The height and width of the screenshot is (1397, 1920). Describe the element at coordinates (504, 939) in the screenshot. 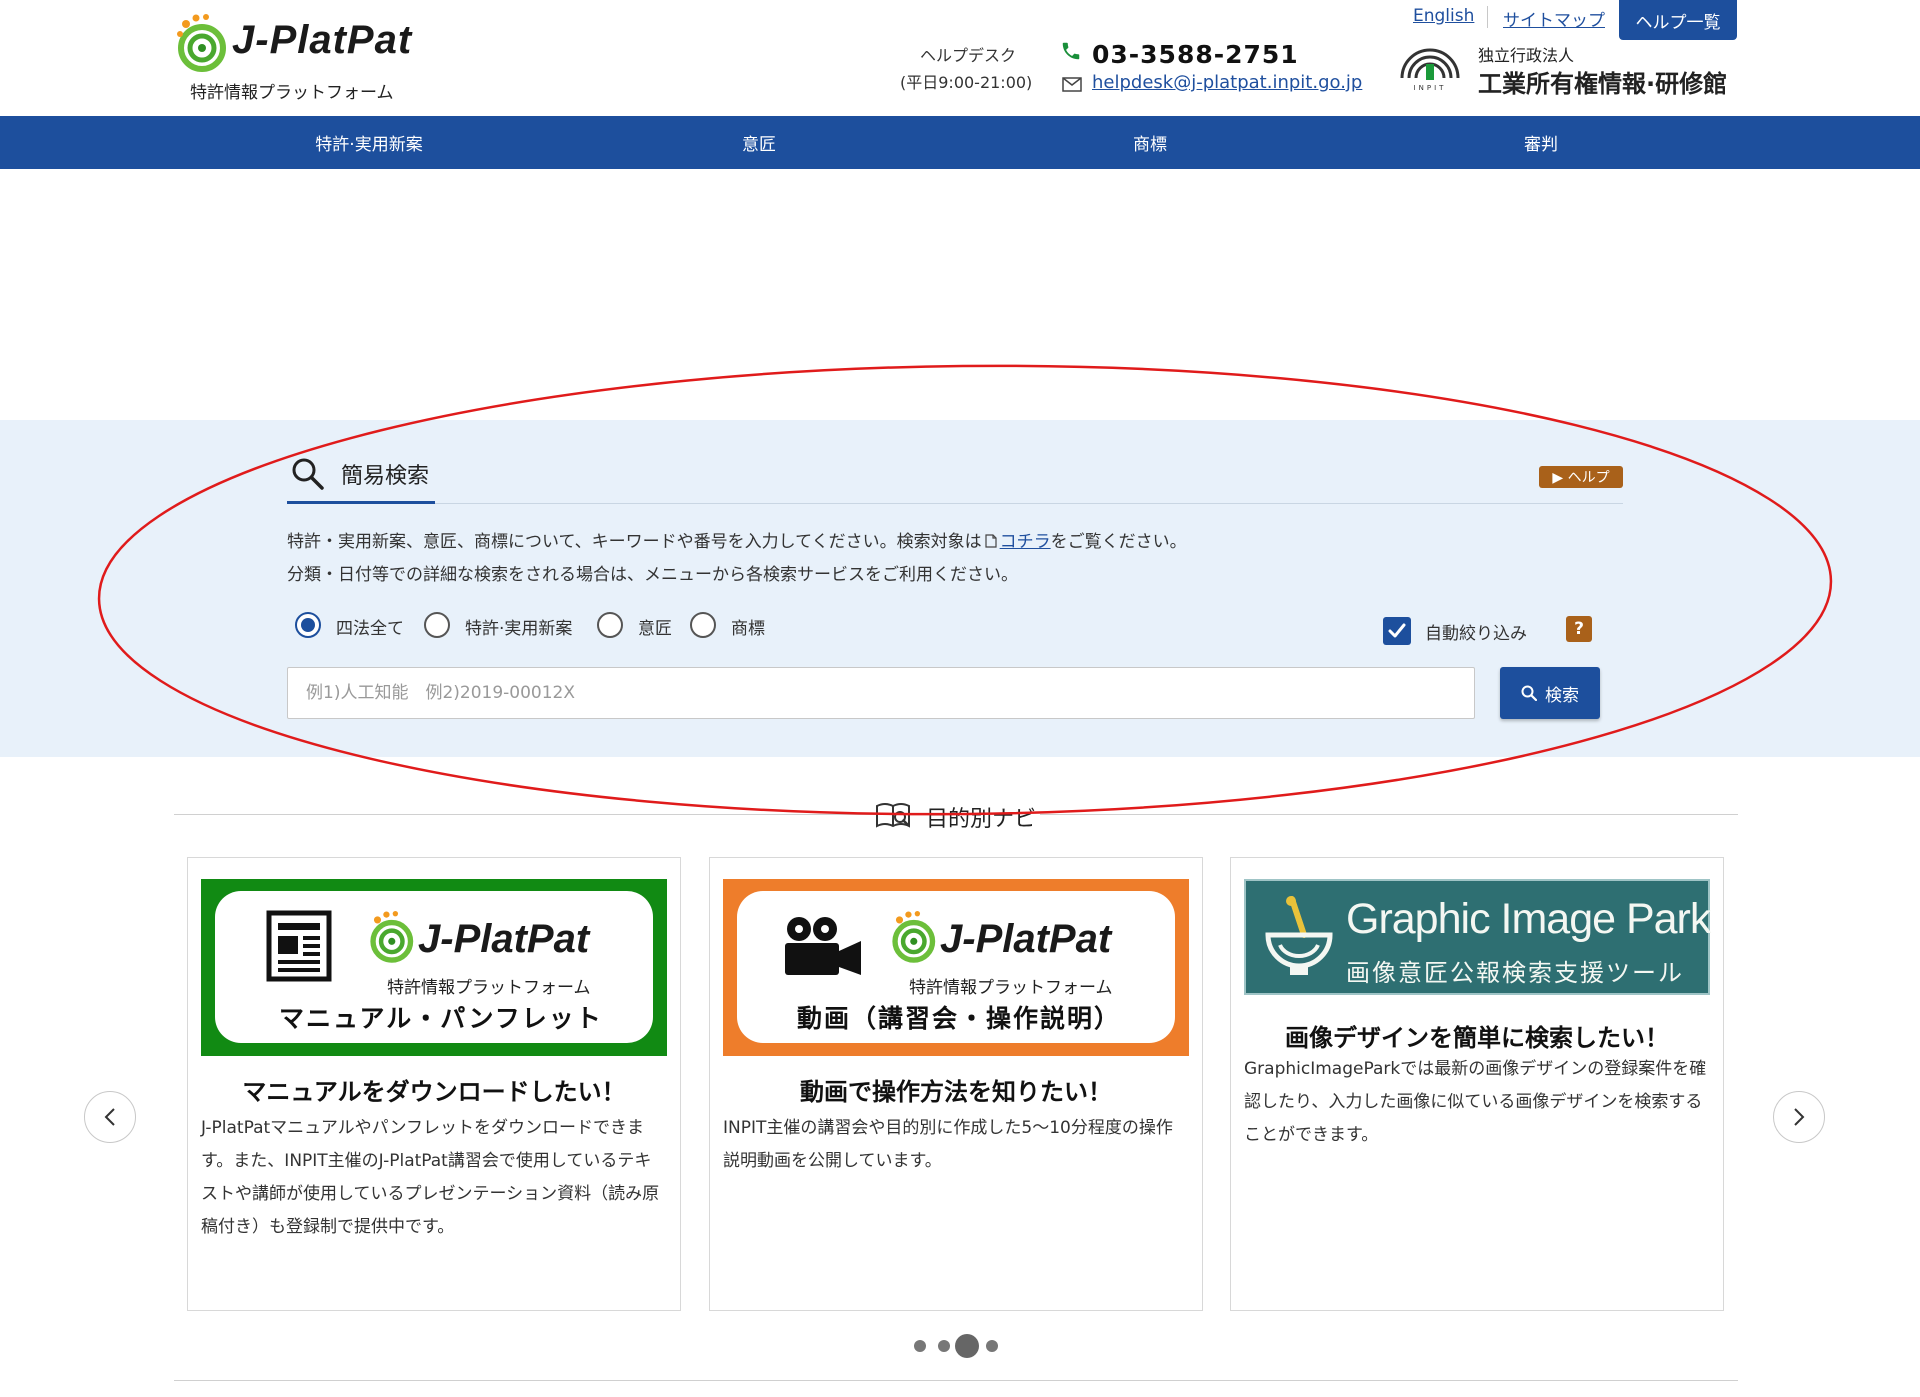

I see `manual-banner-logo: J-PlatPat` at that location.